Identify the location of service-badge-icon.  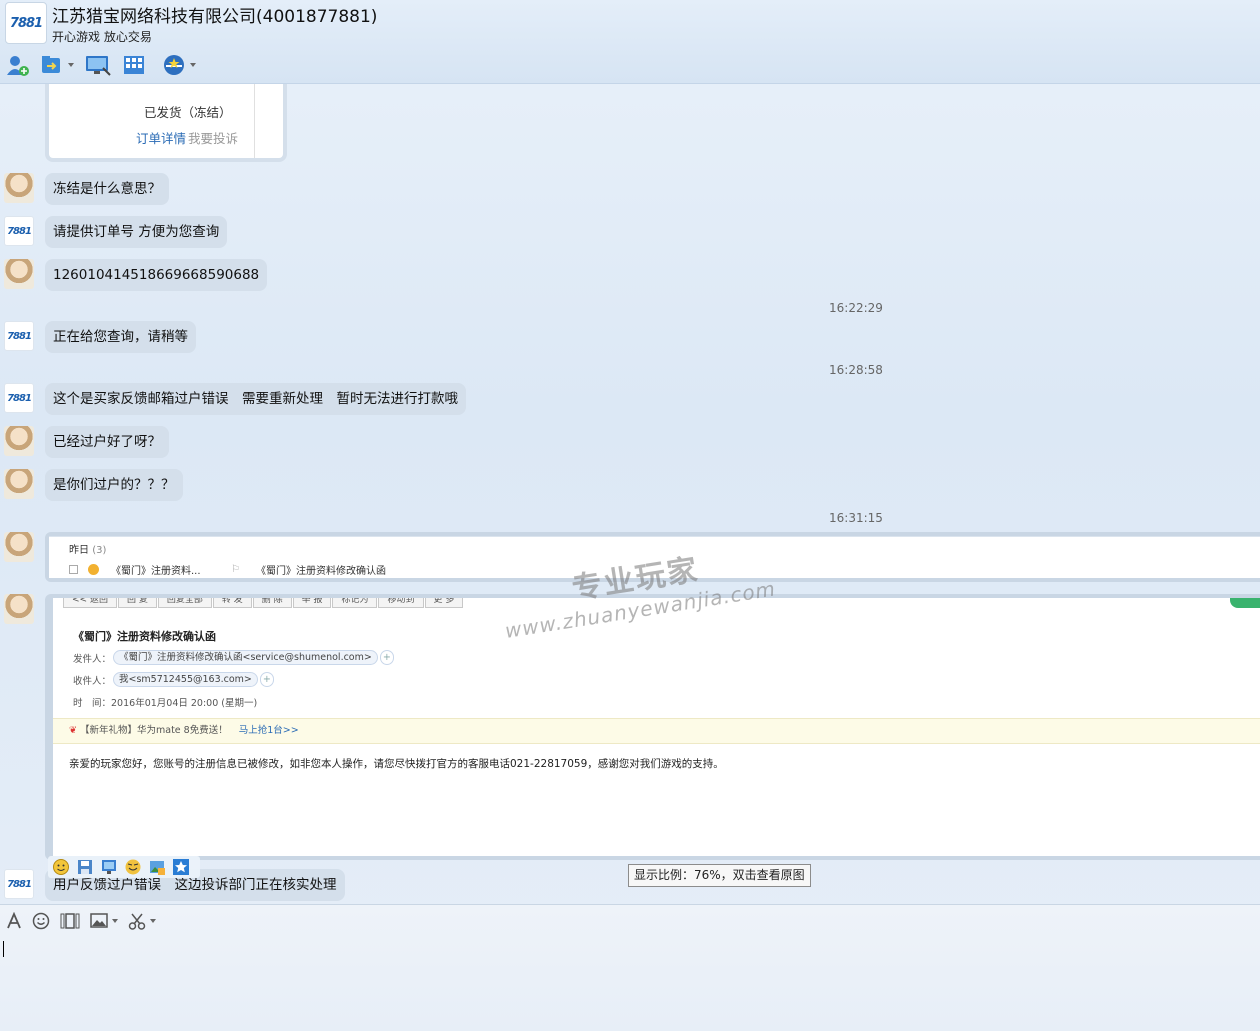
(174, 65).